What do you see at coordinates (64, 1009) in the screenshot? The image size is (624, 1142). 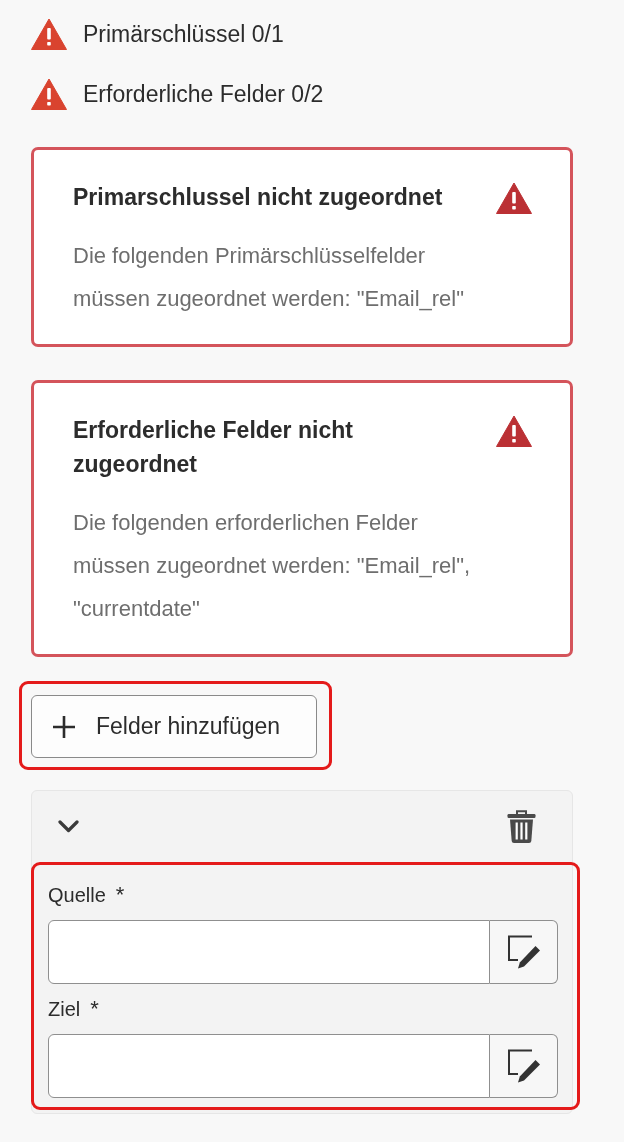 I see `field-label: Ziel` at bounding box center [64, 1009].